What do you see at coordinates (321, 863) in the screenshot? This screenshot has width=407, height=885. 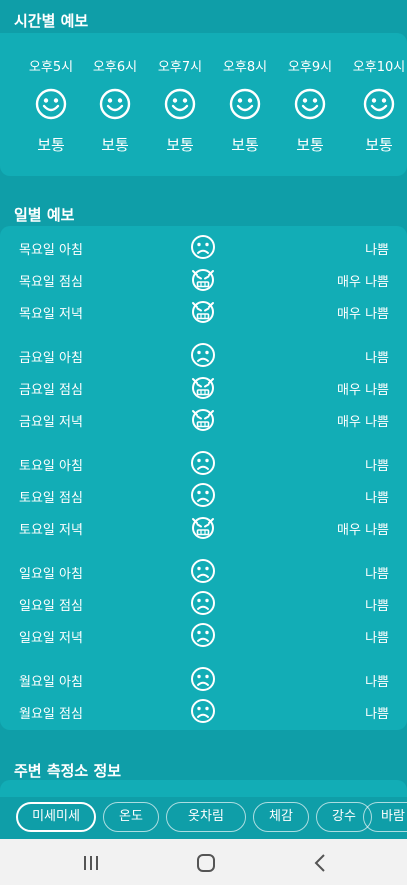 I see `back-icon` at bounding box center [321, 863].